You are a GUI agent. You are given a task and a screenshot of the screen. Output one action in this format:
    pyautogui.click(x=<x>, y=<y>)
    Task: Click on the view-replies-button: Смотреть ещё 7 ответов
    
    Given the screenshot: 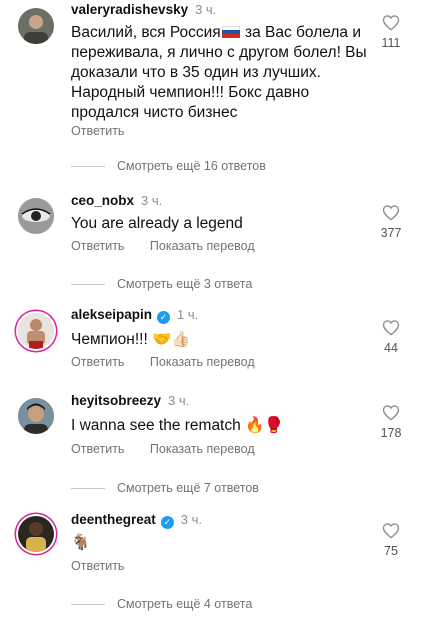 What is the action you would take?
    pyautogui.click(x=165, y=488)
    